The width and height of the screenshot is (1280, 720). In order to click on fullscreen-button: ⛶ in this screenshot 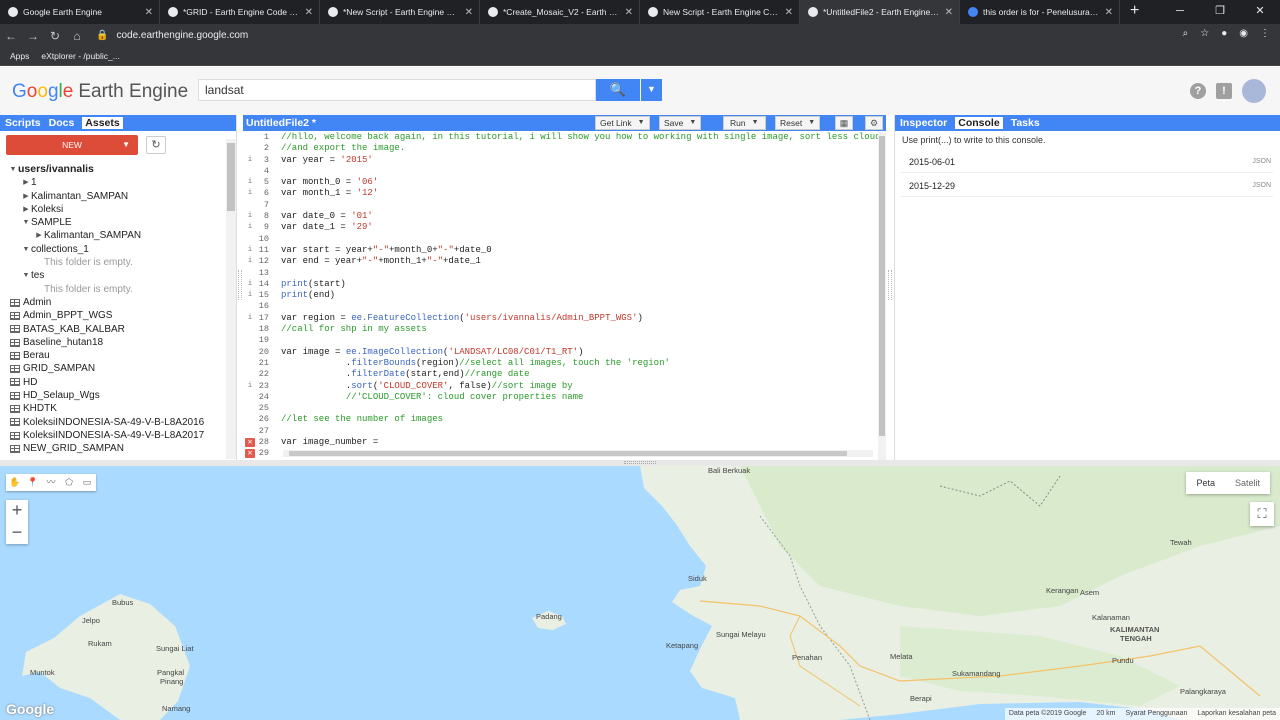, I will do `click(1262, 514)`.